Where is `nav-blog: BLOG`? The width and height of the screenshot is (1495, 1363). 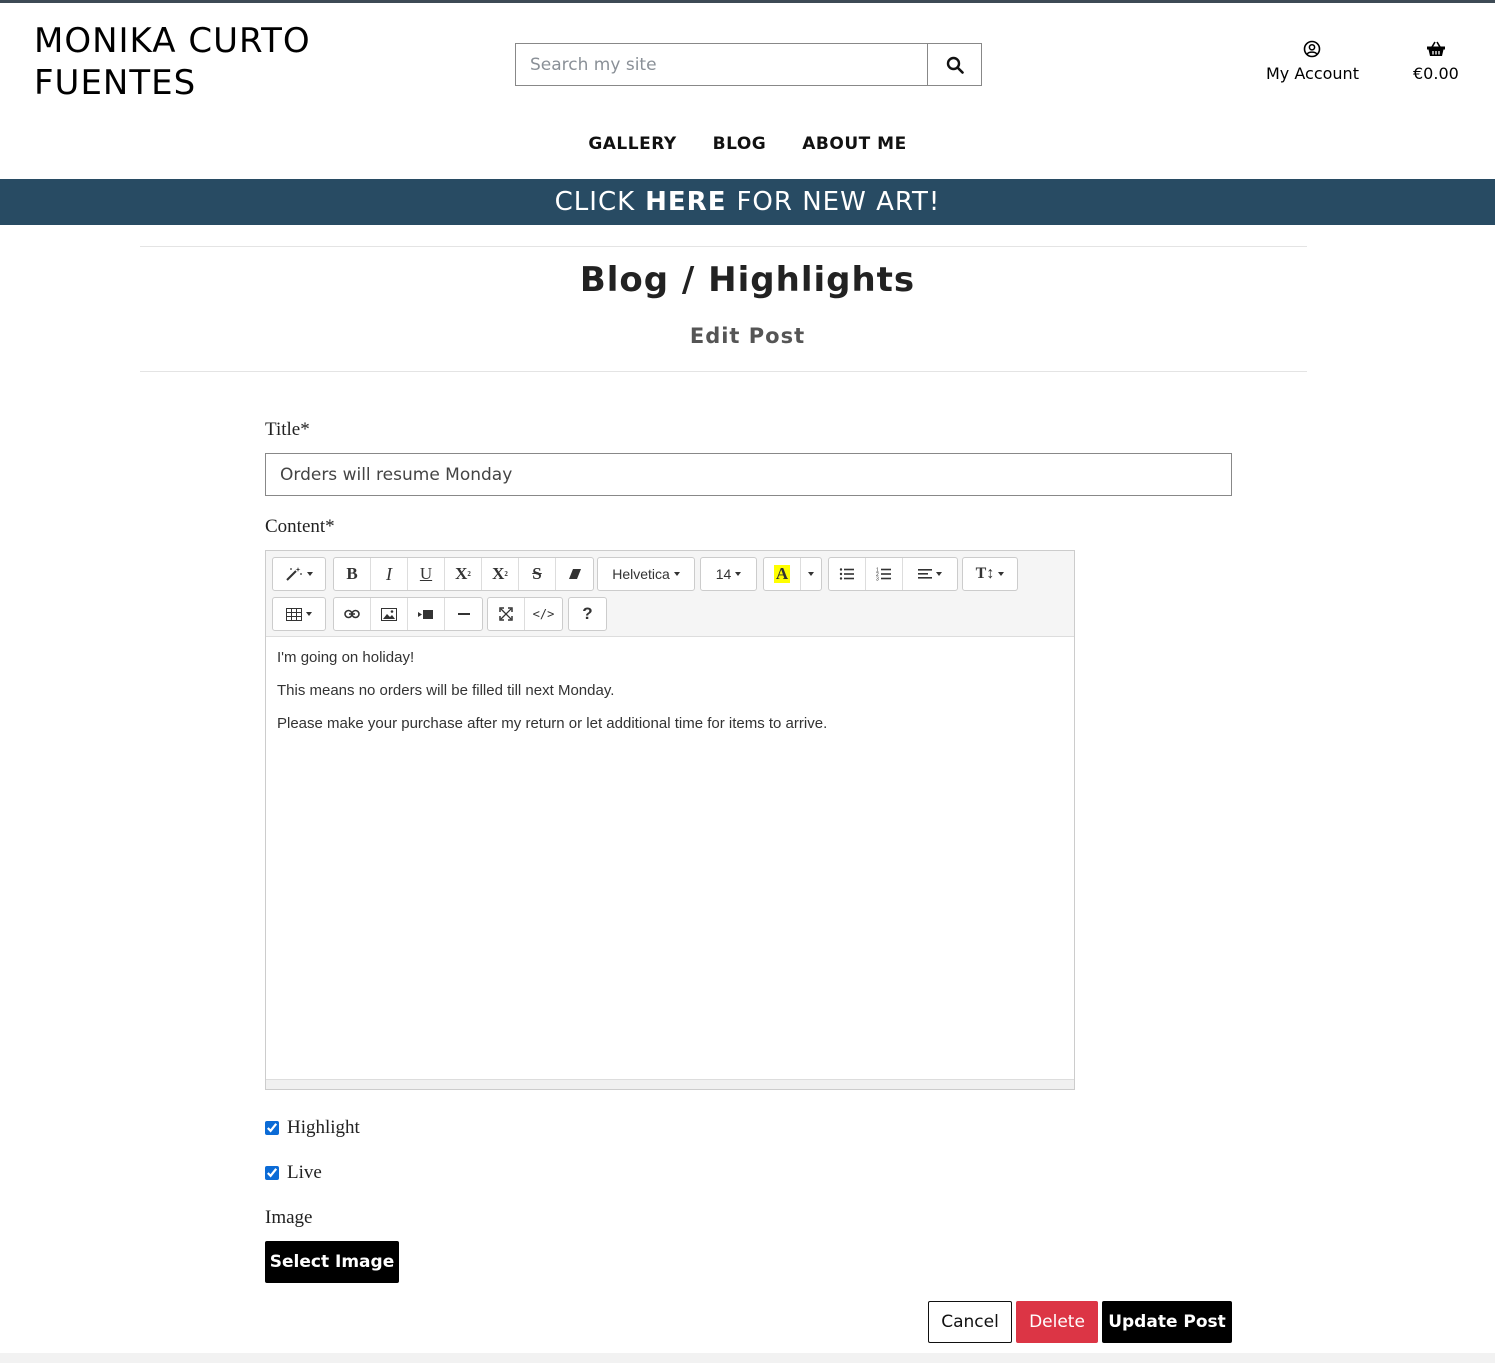 nav-blog: BLOG is located at coordinates (740, 144).